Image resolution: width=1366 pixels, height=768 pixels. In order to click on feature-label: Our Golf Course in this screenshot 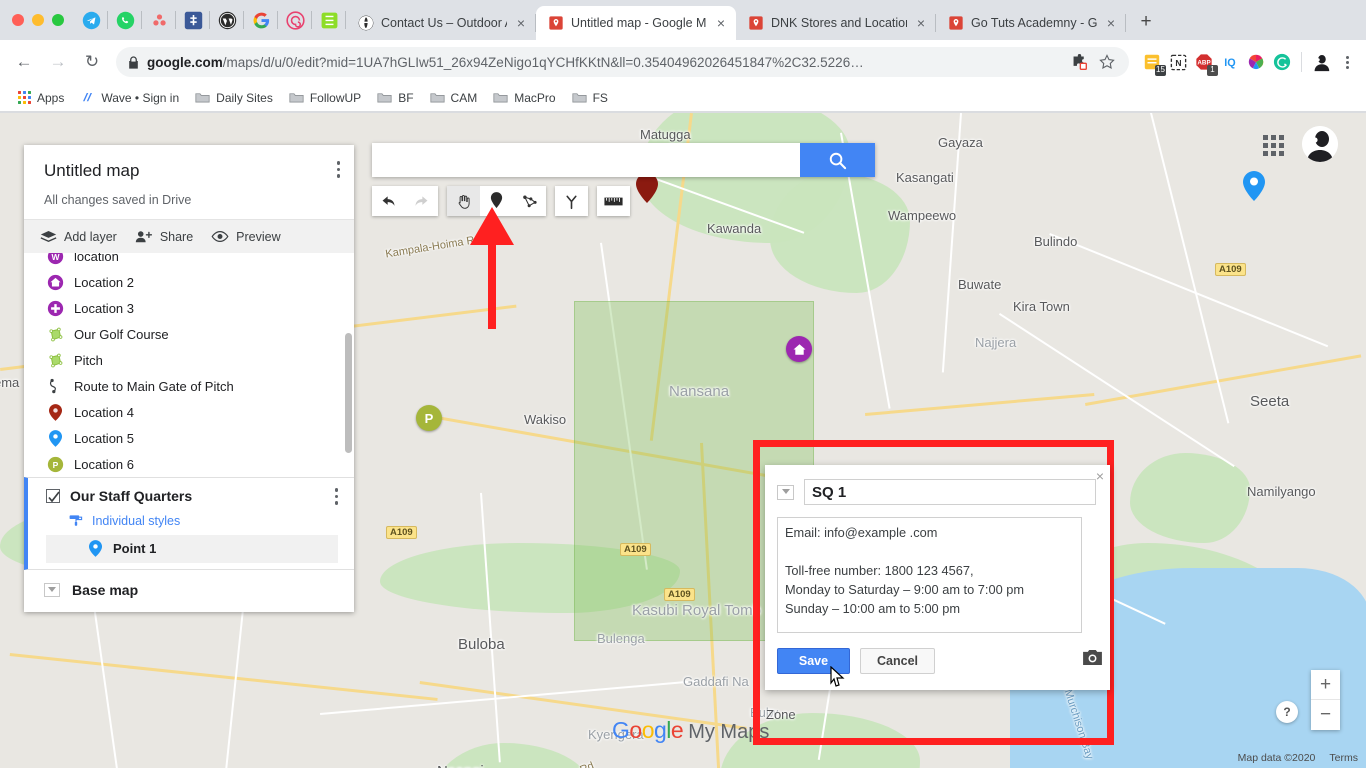, I will do `click(121, 334)`.